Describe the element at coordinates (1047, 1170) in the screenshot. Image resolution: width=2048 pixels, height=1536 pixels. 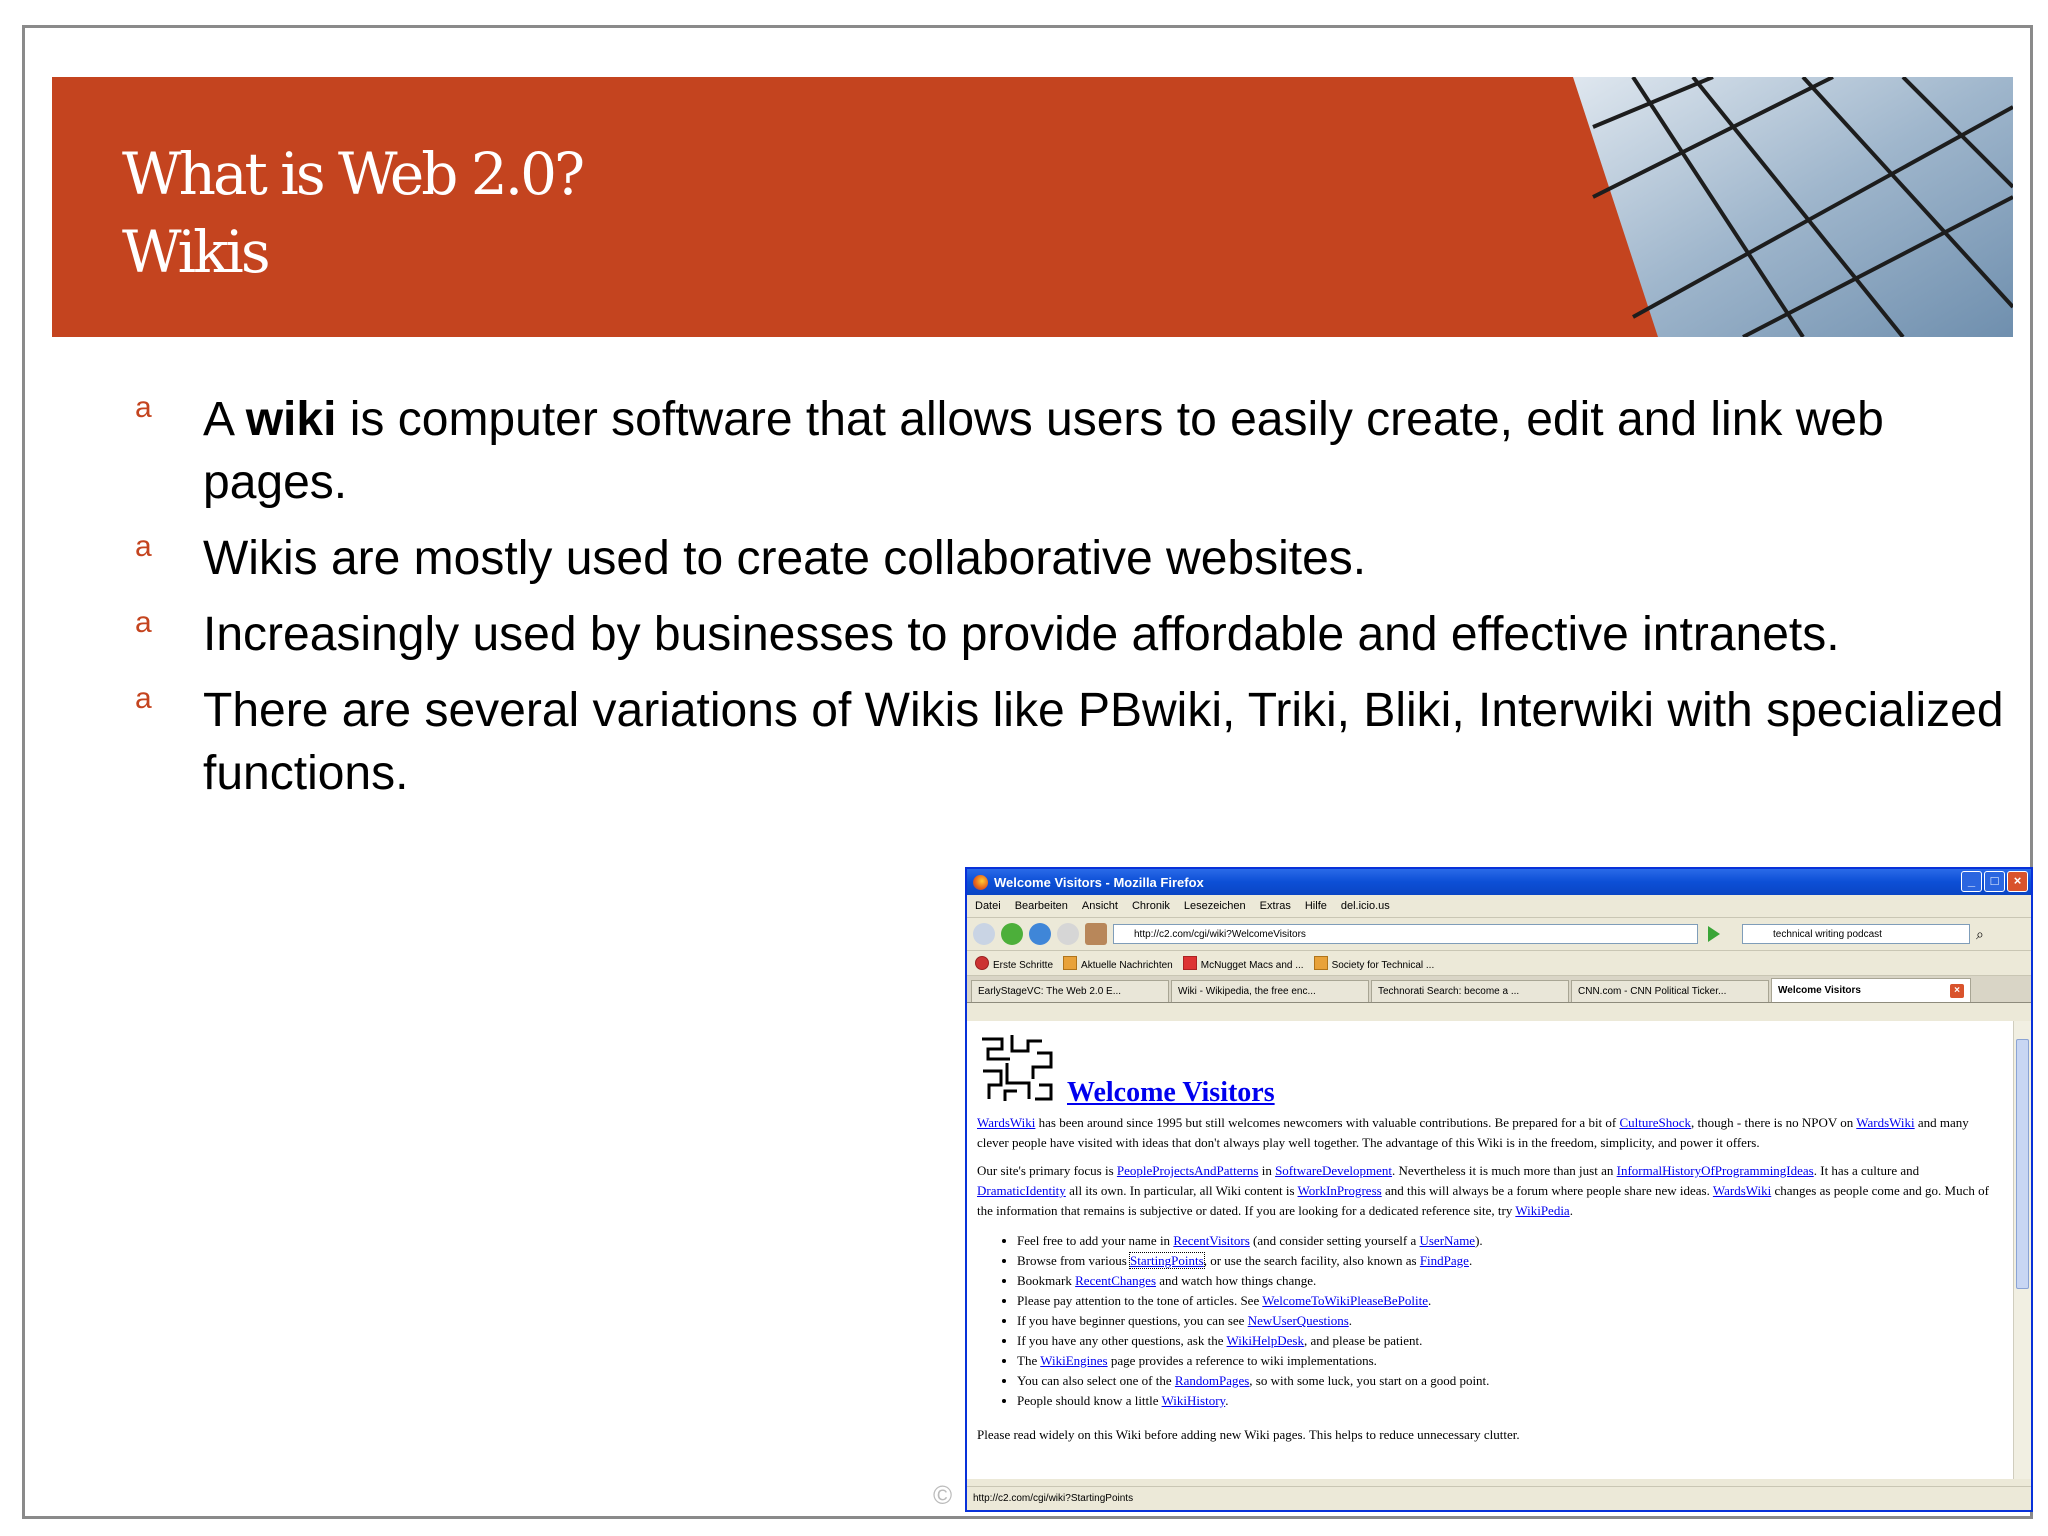
I see `wiki-text: Our site's primary focus is` at that location.